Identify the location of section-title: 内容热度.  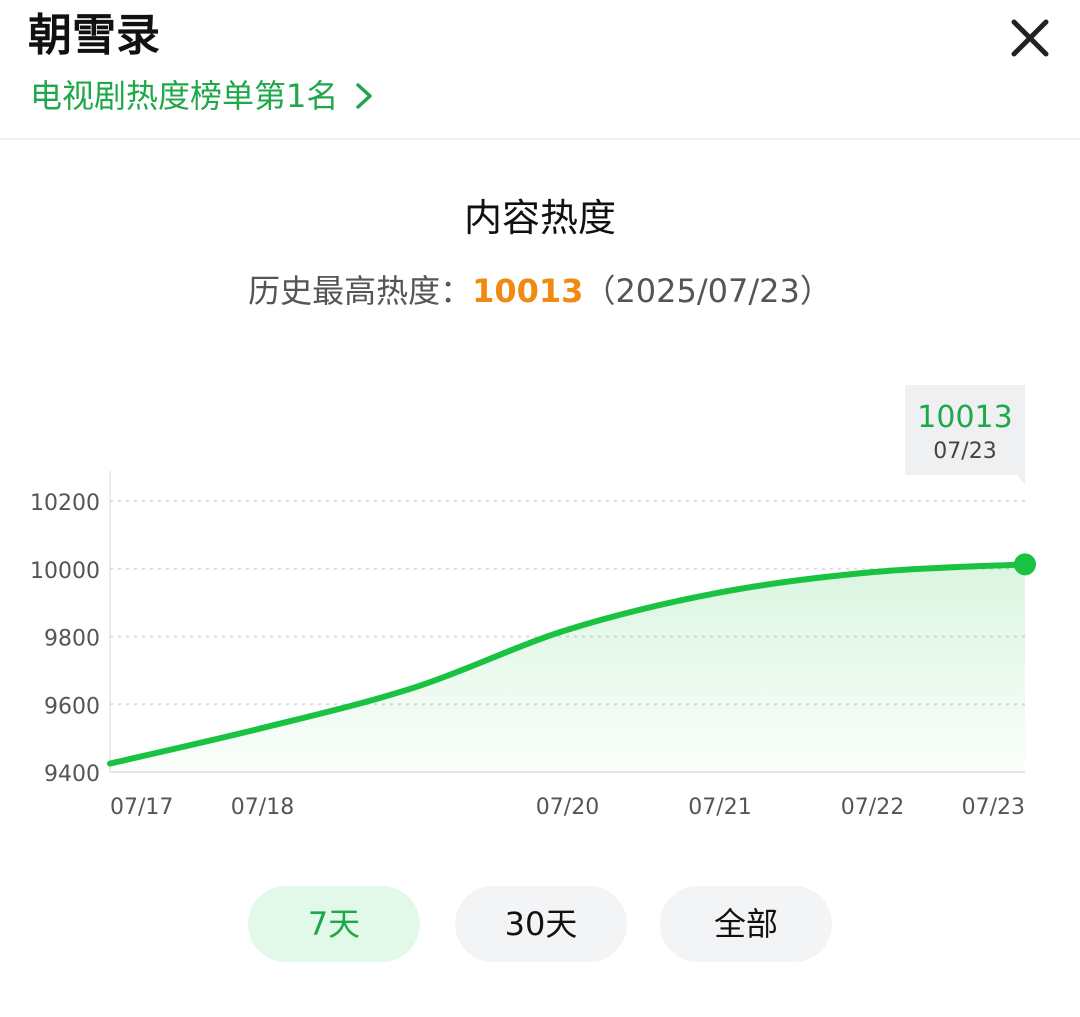
(539, 218).